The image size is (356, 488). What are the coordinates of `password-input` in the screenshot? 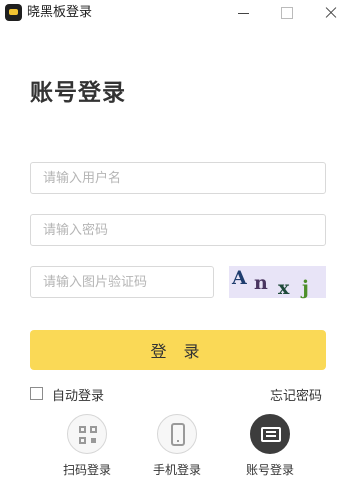 It's located at (178, 230).